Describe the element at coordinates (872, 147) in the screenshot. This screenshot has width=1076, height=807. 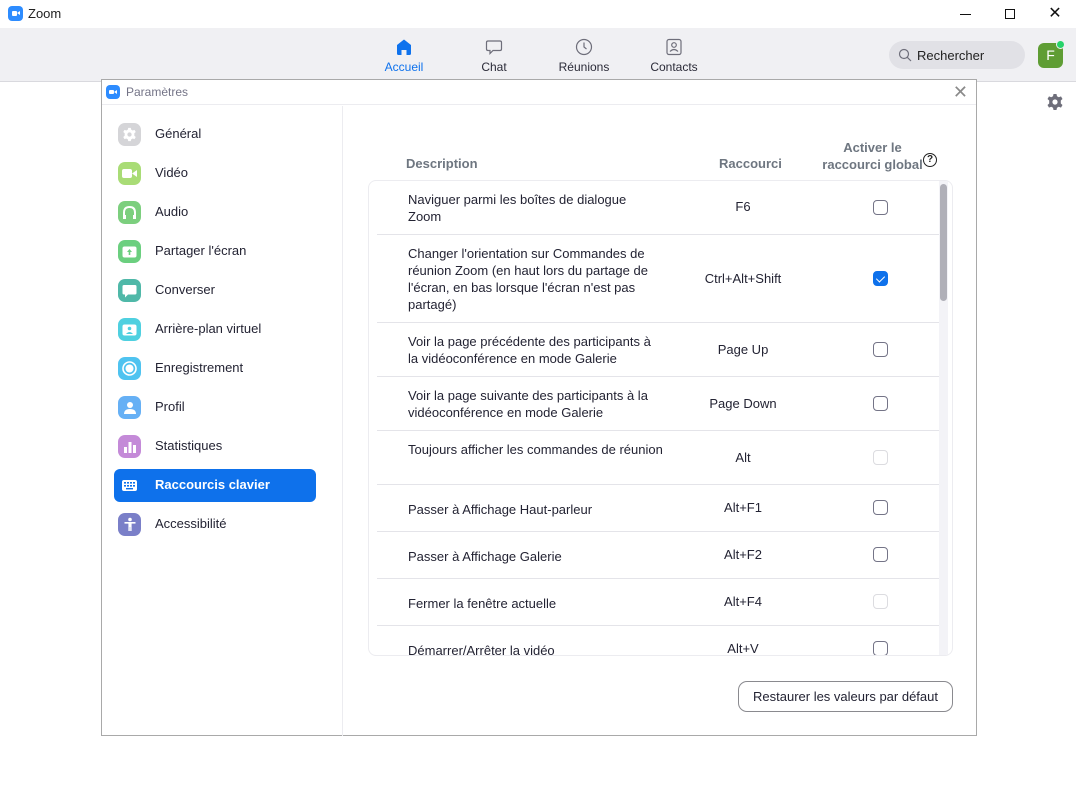
I see `column-header-global-line1: Activer le` at that location.